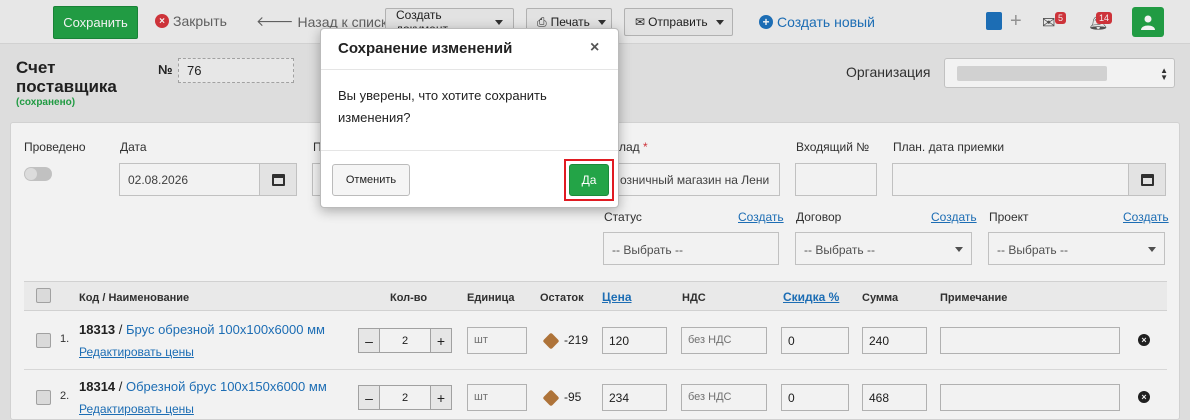 The width and height of the screenshot is (1190, 420). I want to click on confirm-yes-button: Да, so click(589, 180).